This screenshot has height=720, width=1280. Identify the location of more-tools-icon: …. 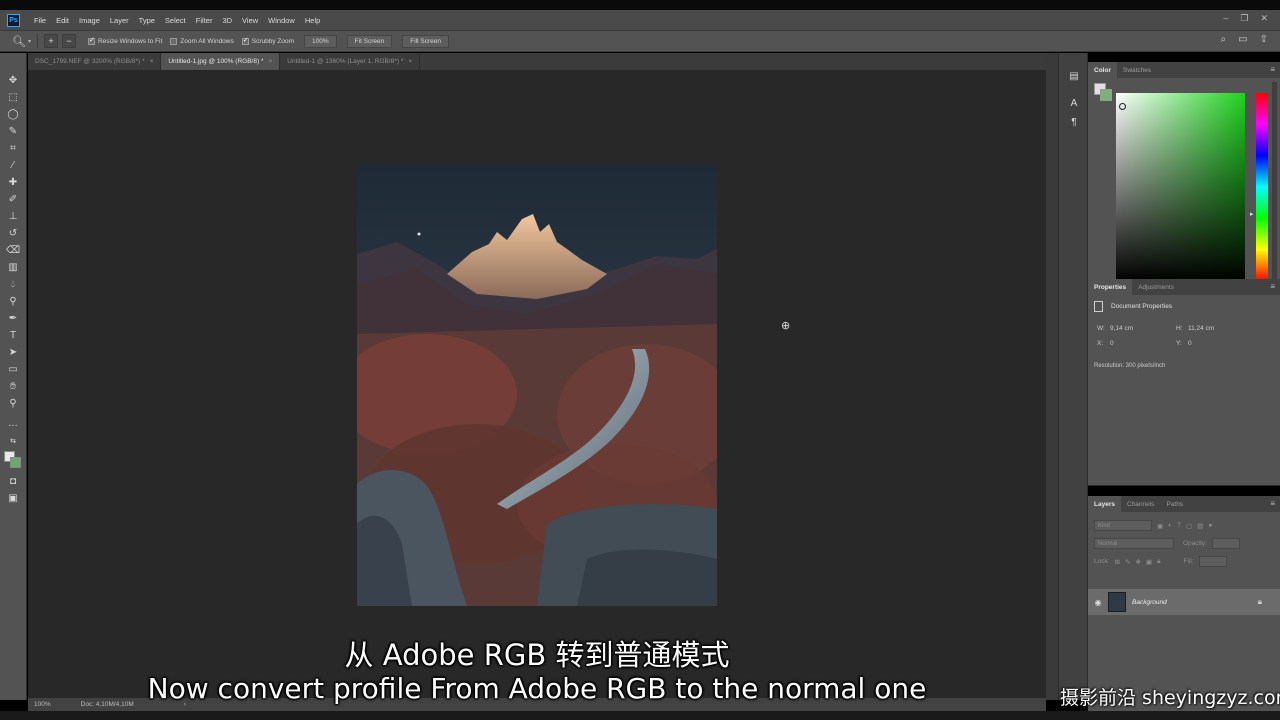
(13, 423).